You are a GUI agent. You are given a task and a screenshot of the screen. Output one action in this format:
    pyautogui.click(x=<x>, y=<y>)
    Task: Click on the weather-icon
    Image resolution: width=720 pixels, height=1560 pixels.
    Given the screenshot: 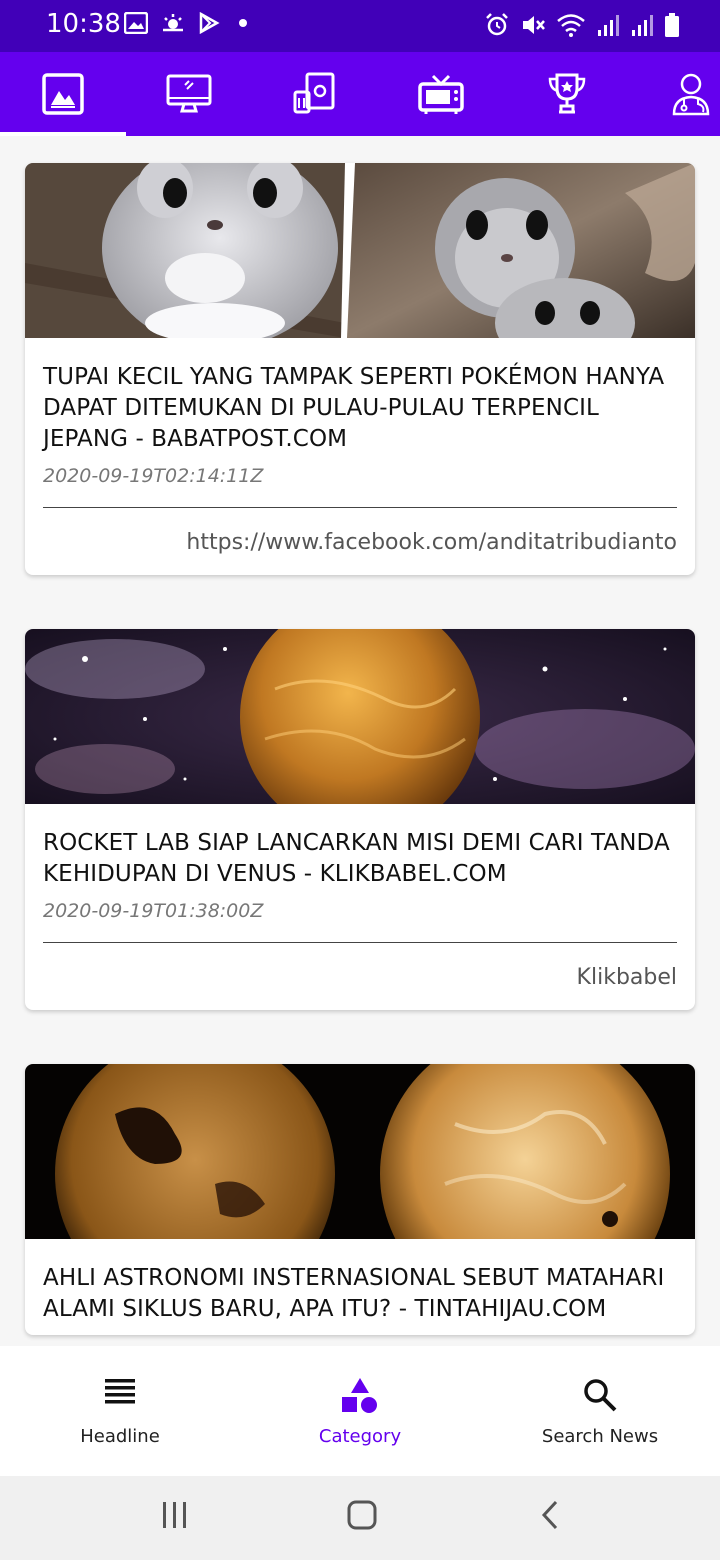 What is the action you would take?
    pyautogui.click(x=173, y=23)
    